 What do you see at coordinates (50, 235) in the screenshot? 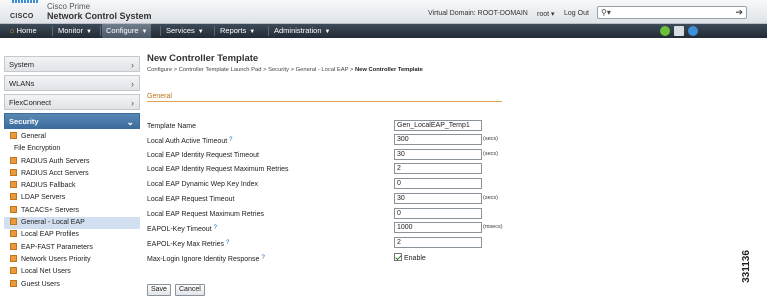
I see `sidebar-item-label: Local EAP Profiles` at bounding box center [50, 235].